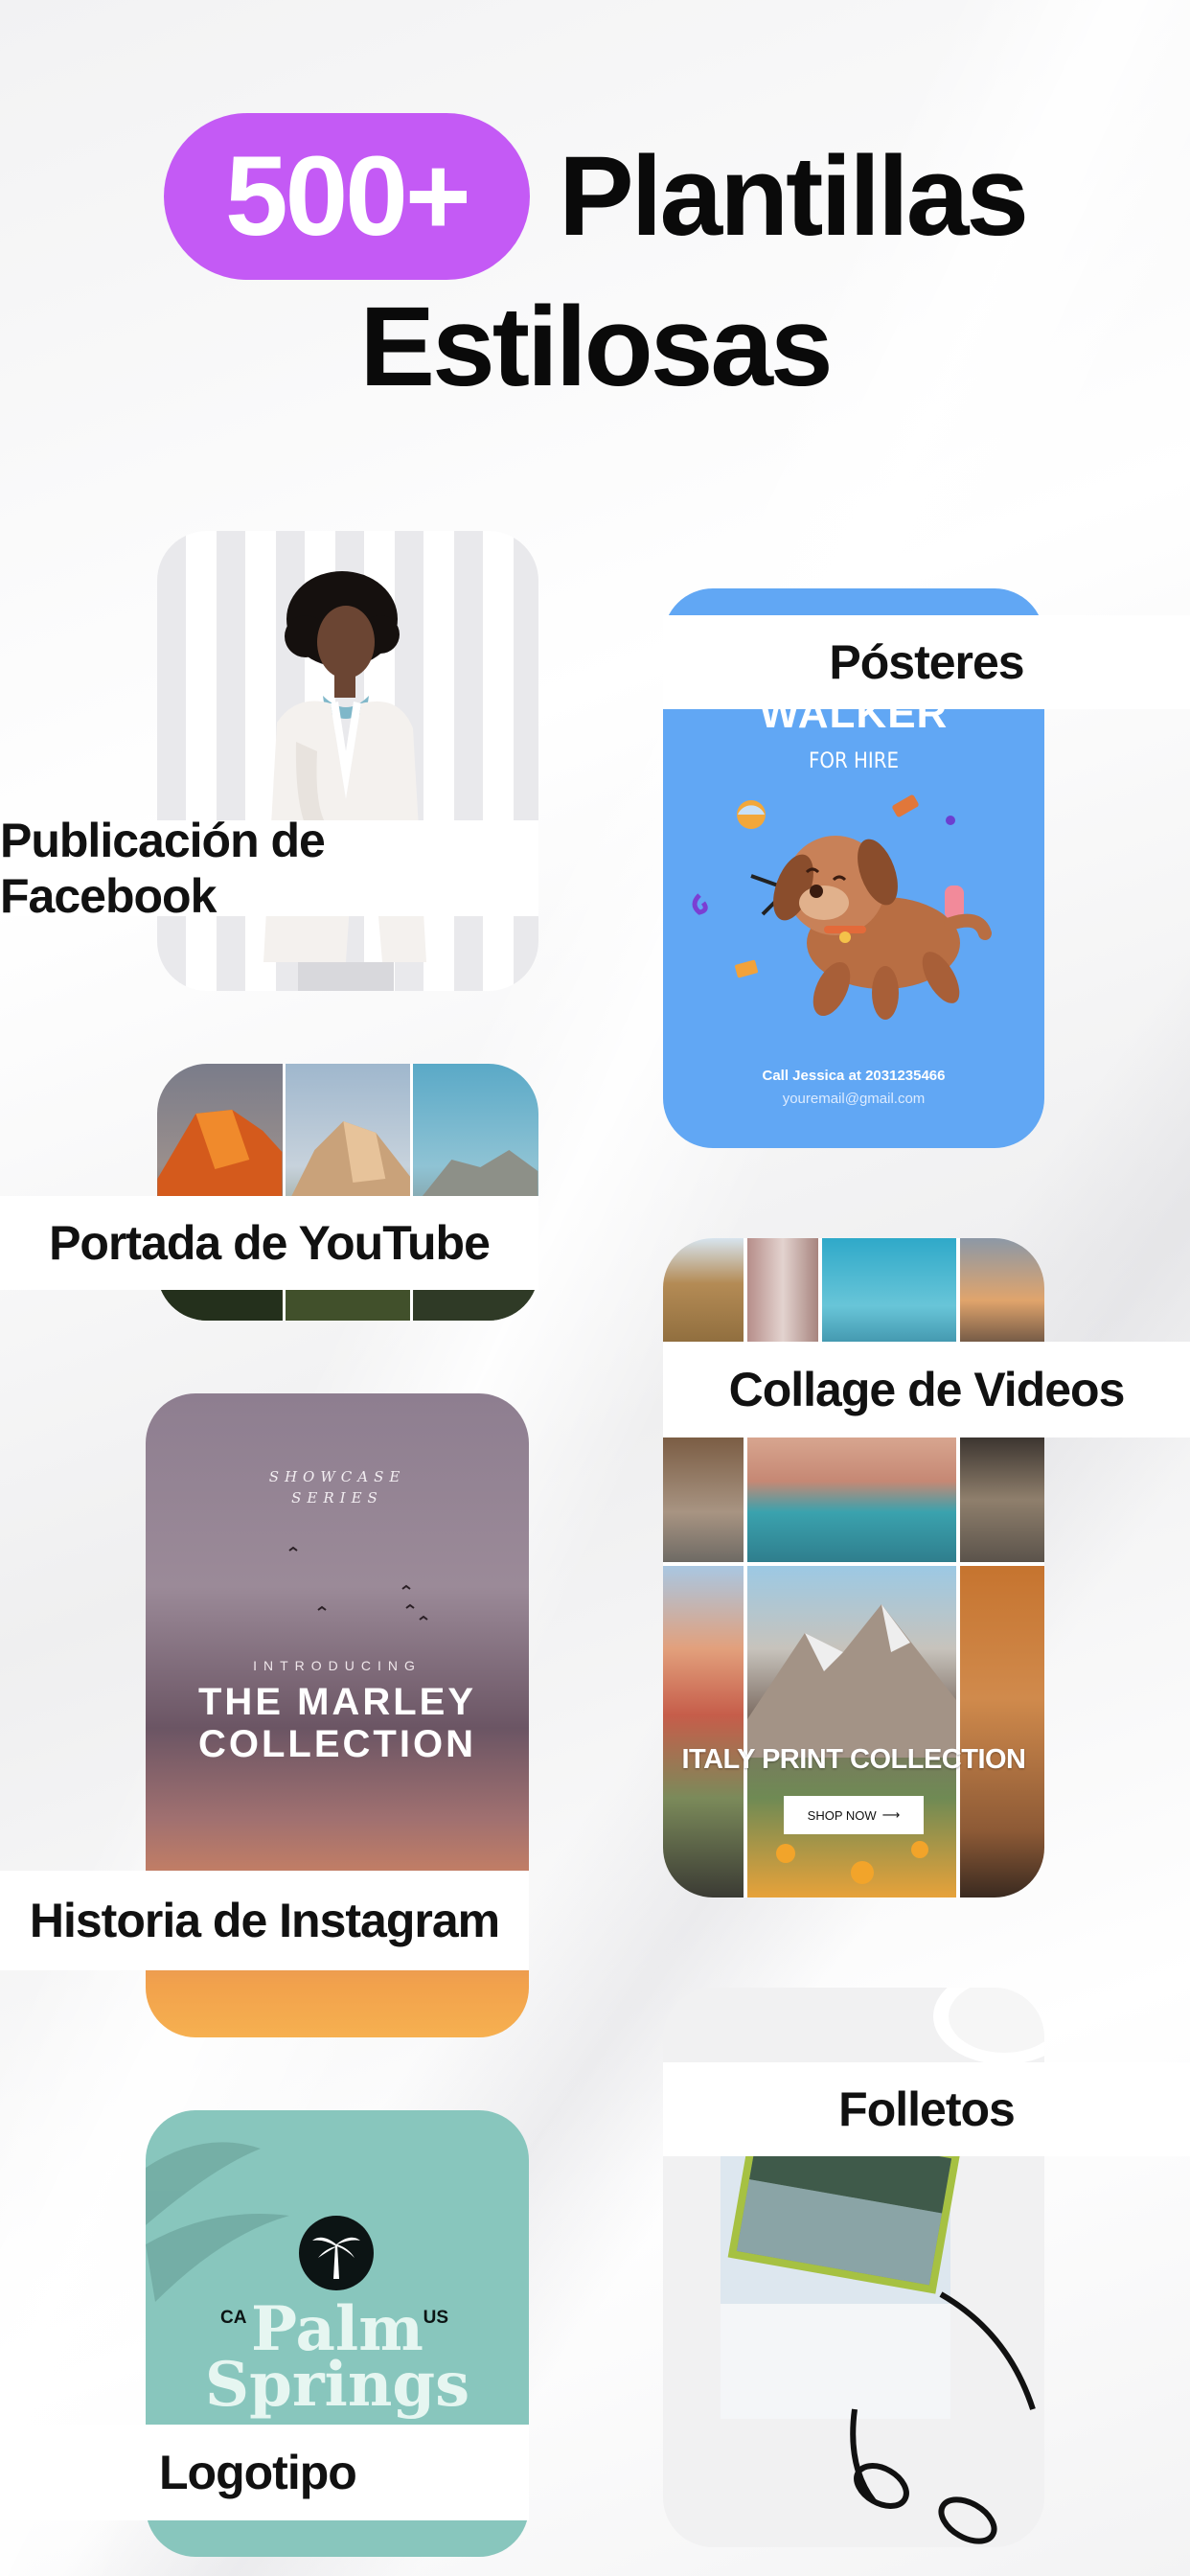 This screenshot has height=2576, width=1190. I want to click on collage-photo-venice, so click(852, 1500).